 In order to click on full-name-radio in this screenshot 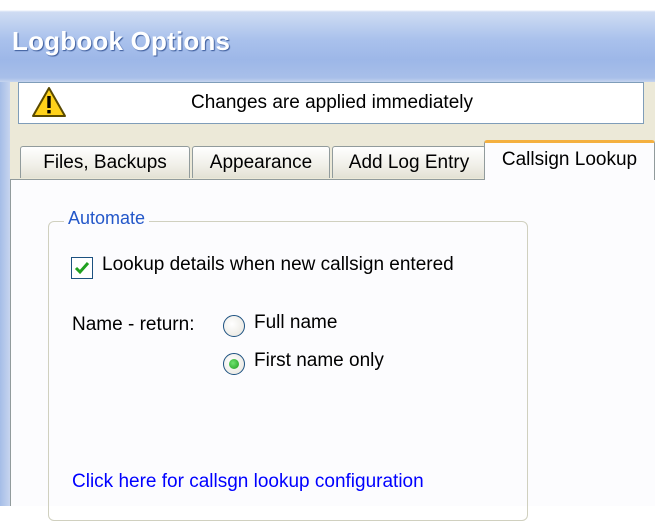, I will do `click(234, 326)`.